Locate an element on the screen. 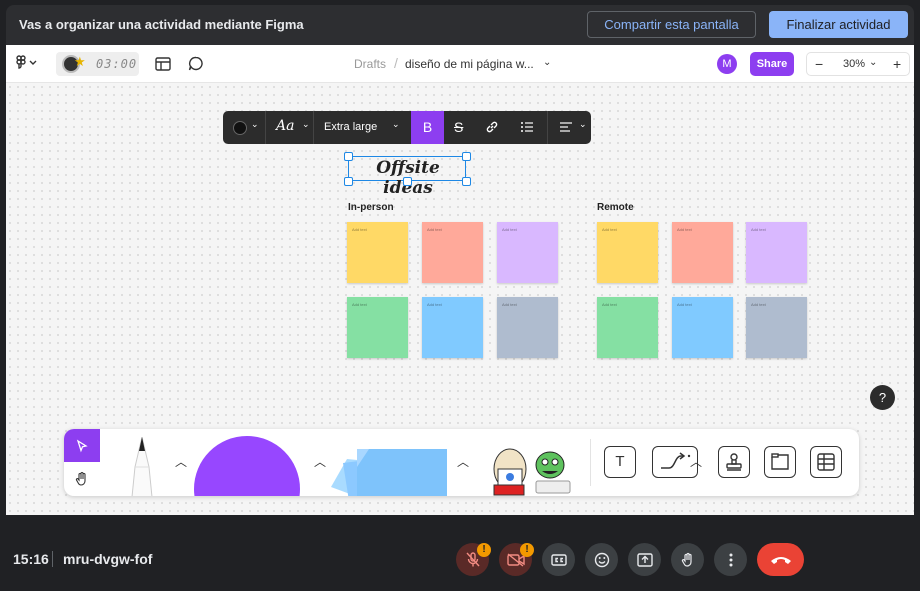 The image size is (920, 591). font-picker: Aa ⌄ is located at coordinates (290, 127).